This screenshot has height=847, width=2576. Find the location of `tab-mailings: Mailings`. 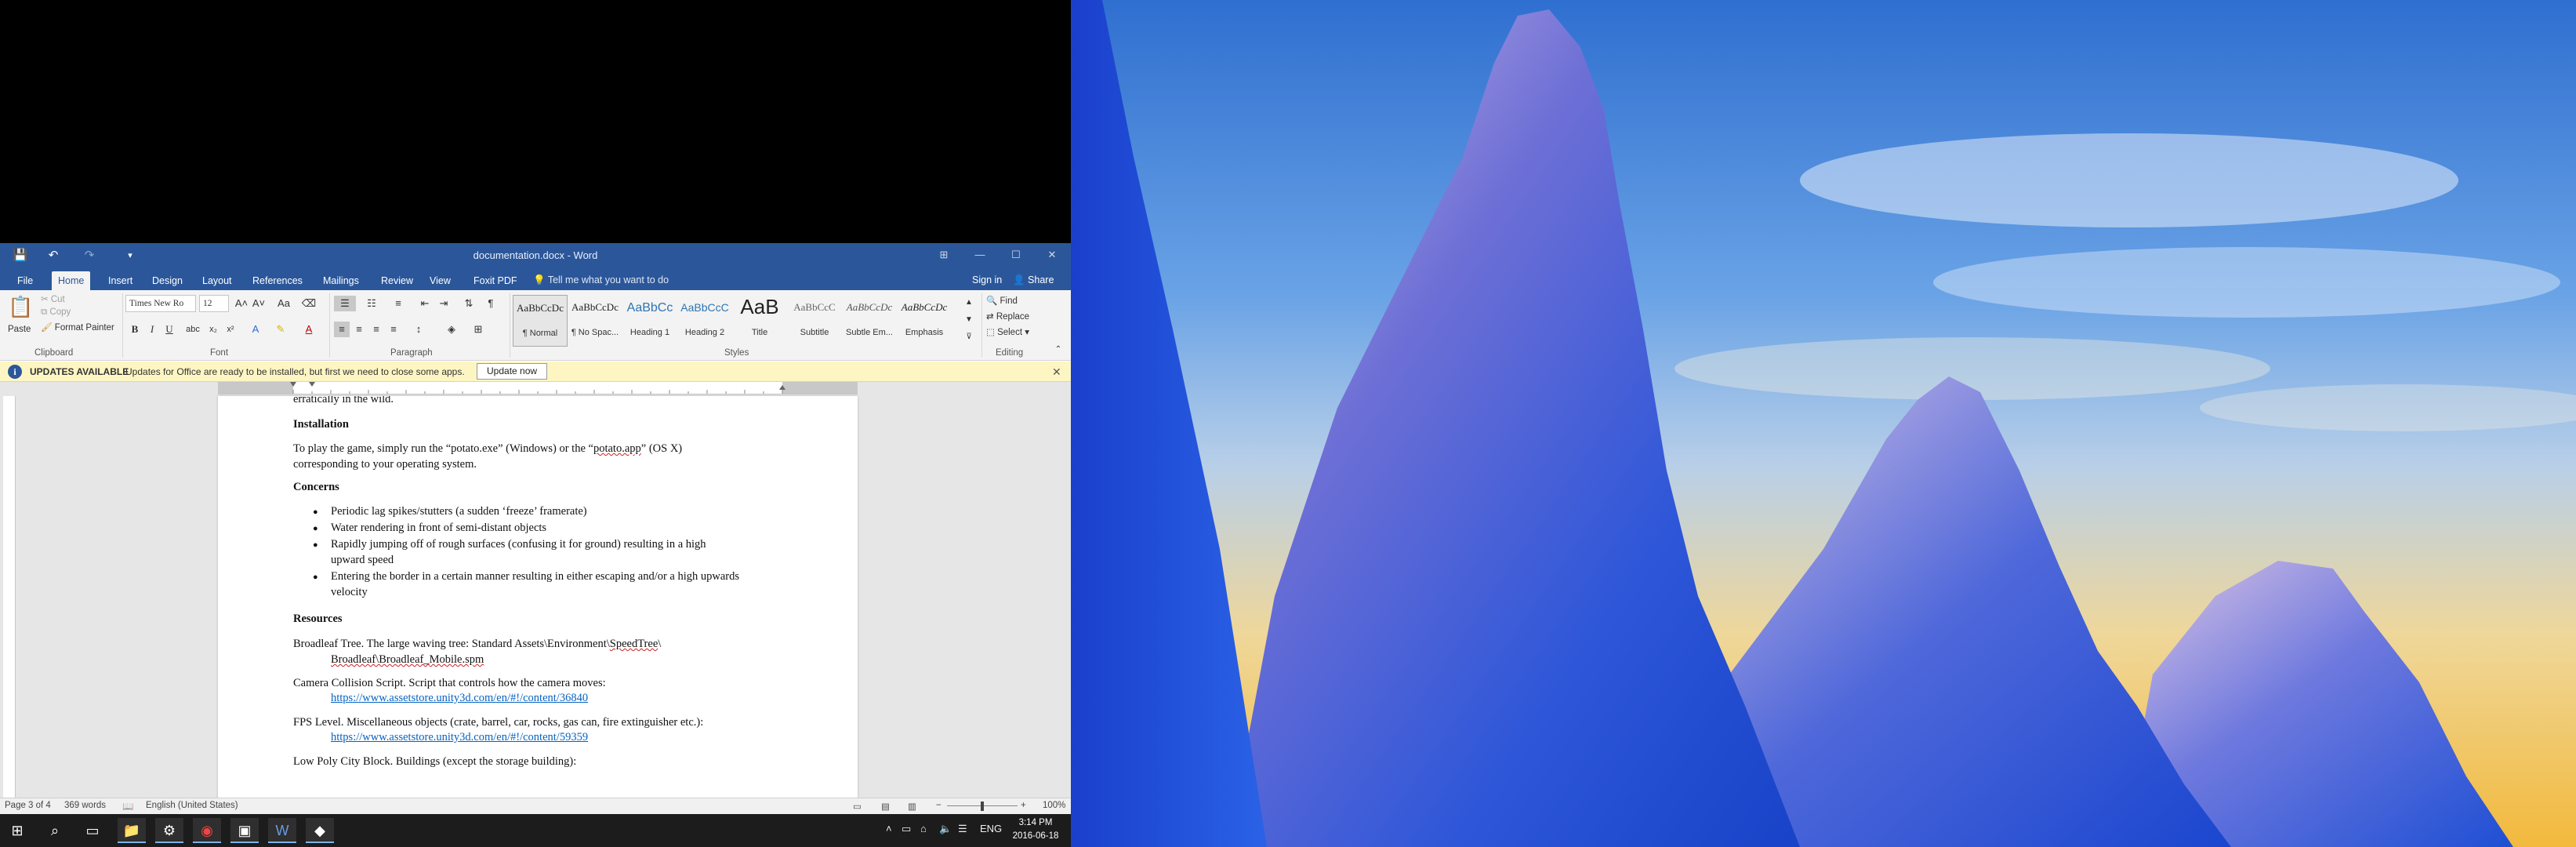

tab-mailings: Mailings is located at coordinates (341, 280).